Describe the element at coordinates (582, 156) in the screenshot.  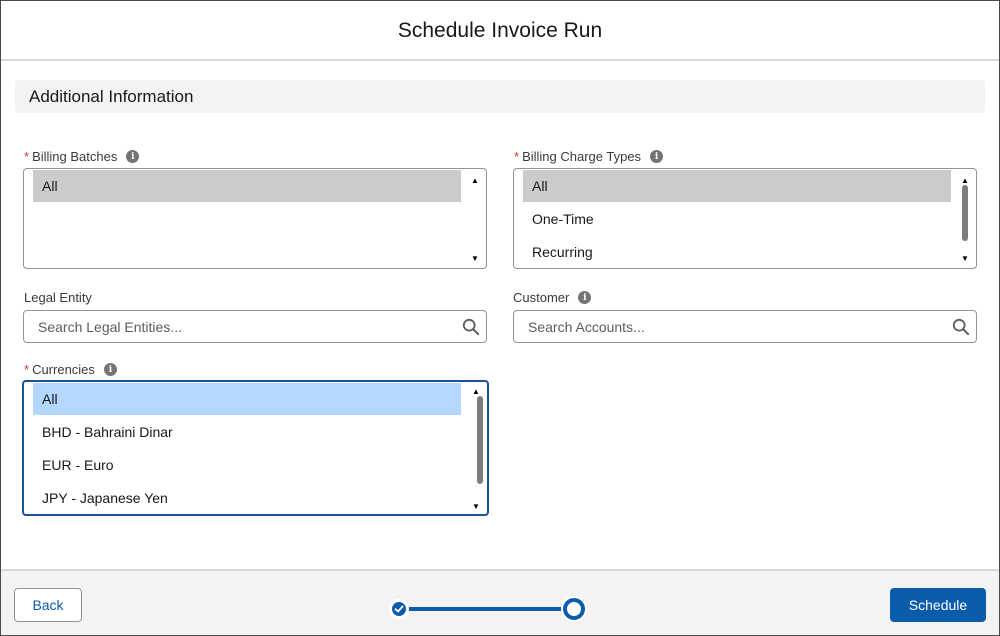
I see `billing-charge-types-label-text: Billing Charge Types` at that location.